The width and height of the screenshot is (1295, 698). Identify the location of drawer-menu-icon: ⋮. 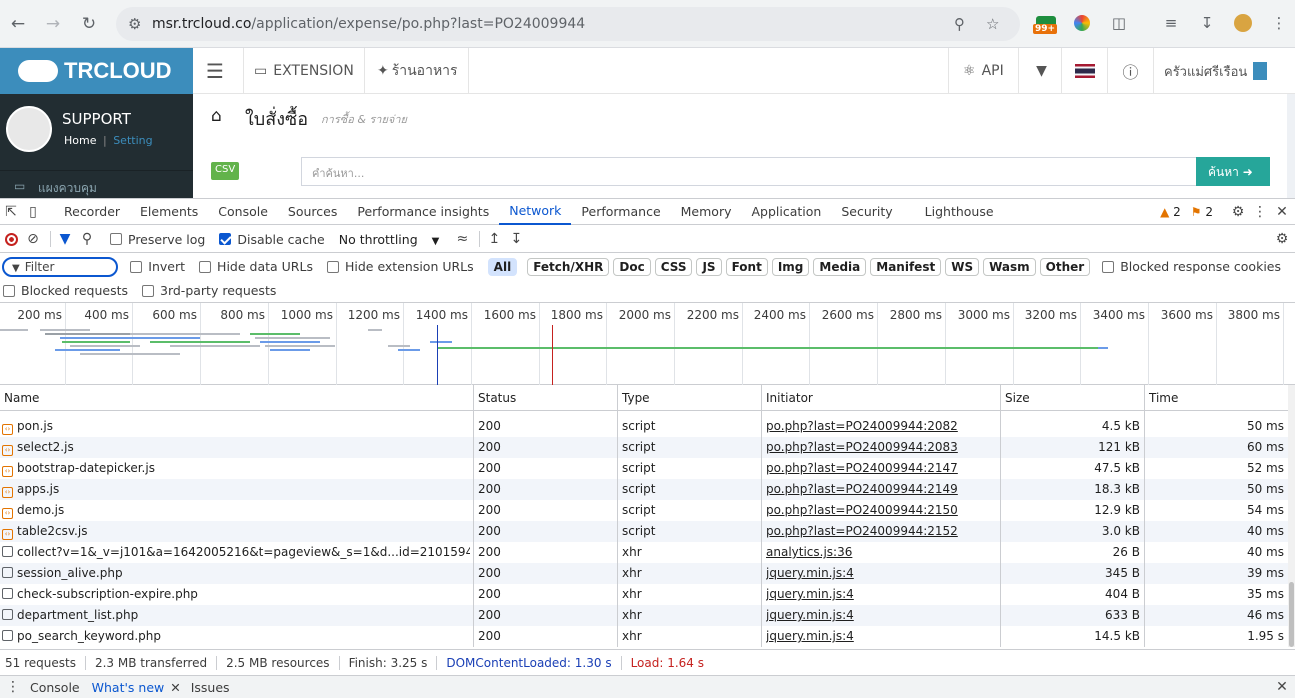
(13, 687).